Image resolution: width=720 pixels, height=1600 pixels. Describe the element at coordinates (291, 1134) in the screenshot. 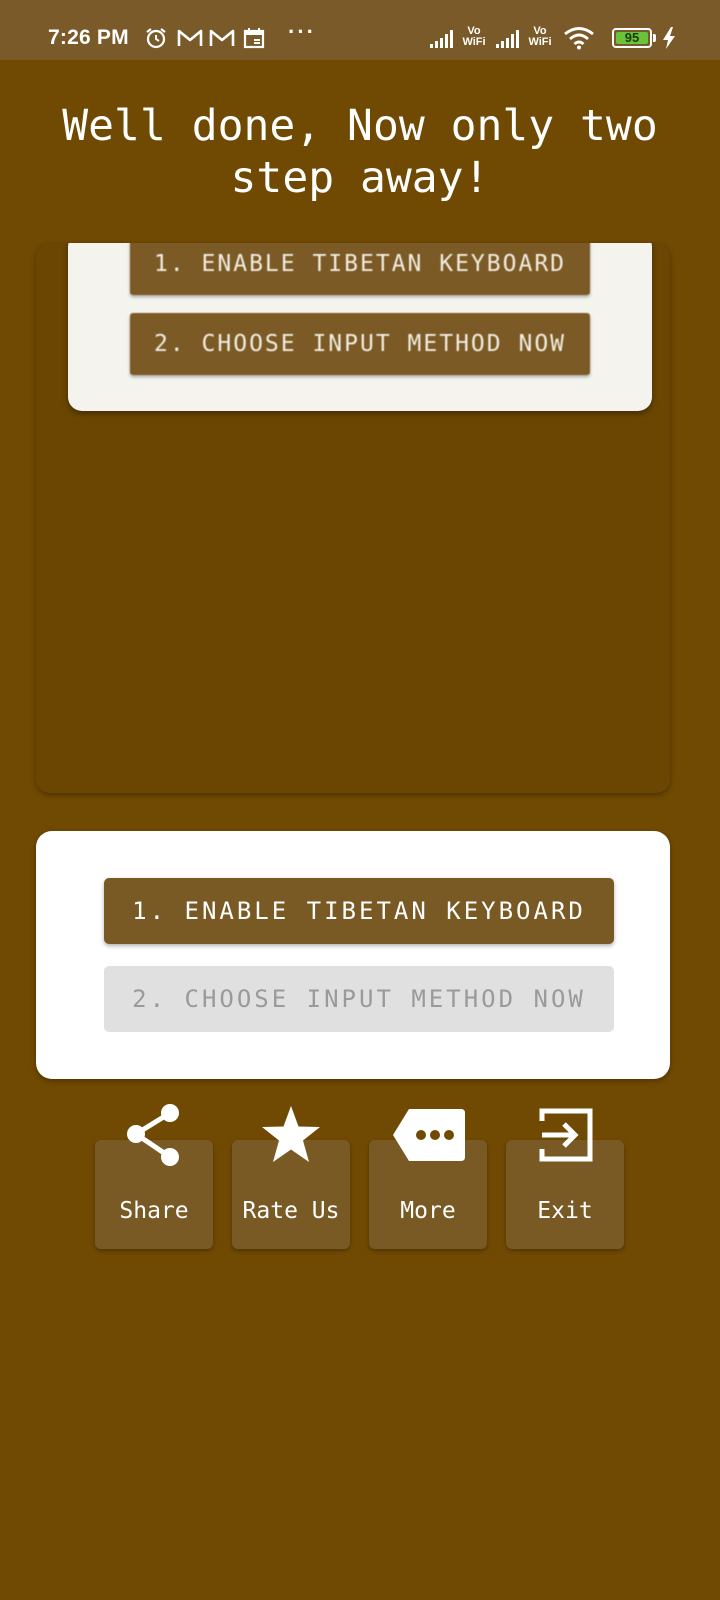

I see `star-icon` at that location.